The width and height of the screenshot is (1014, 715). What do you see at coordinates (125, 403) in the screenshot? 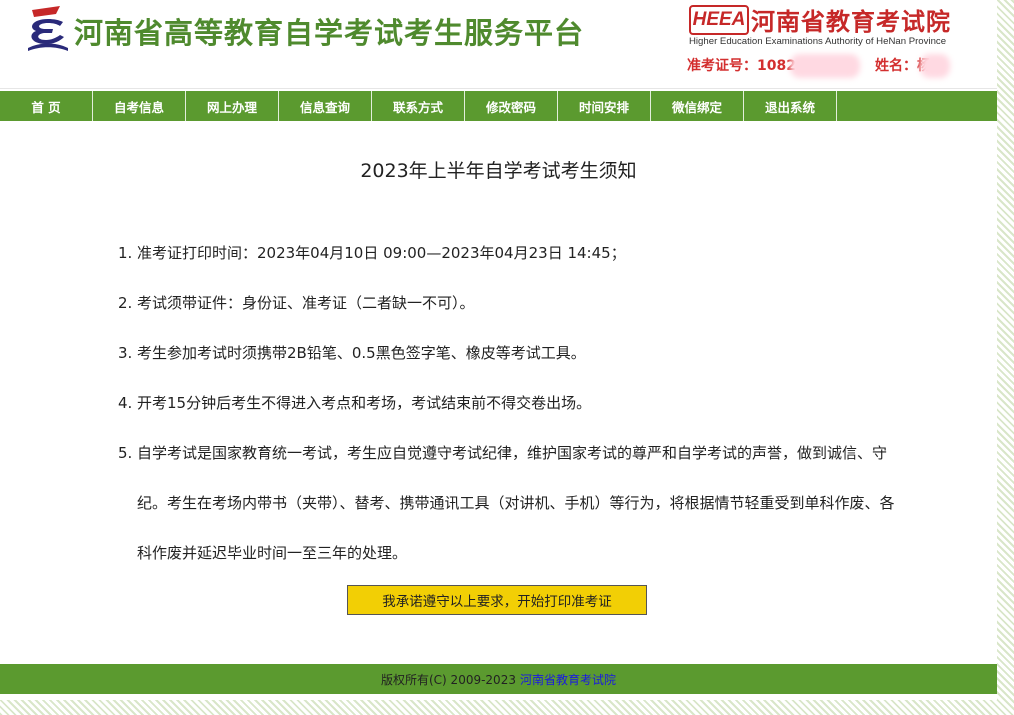
I see `notice-item-number: 4.` at bounding box center [125, 403].